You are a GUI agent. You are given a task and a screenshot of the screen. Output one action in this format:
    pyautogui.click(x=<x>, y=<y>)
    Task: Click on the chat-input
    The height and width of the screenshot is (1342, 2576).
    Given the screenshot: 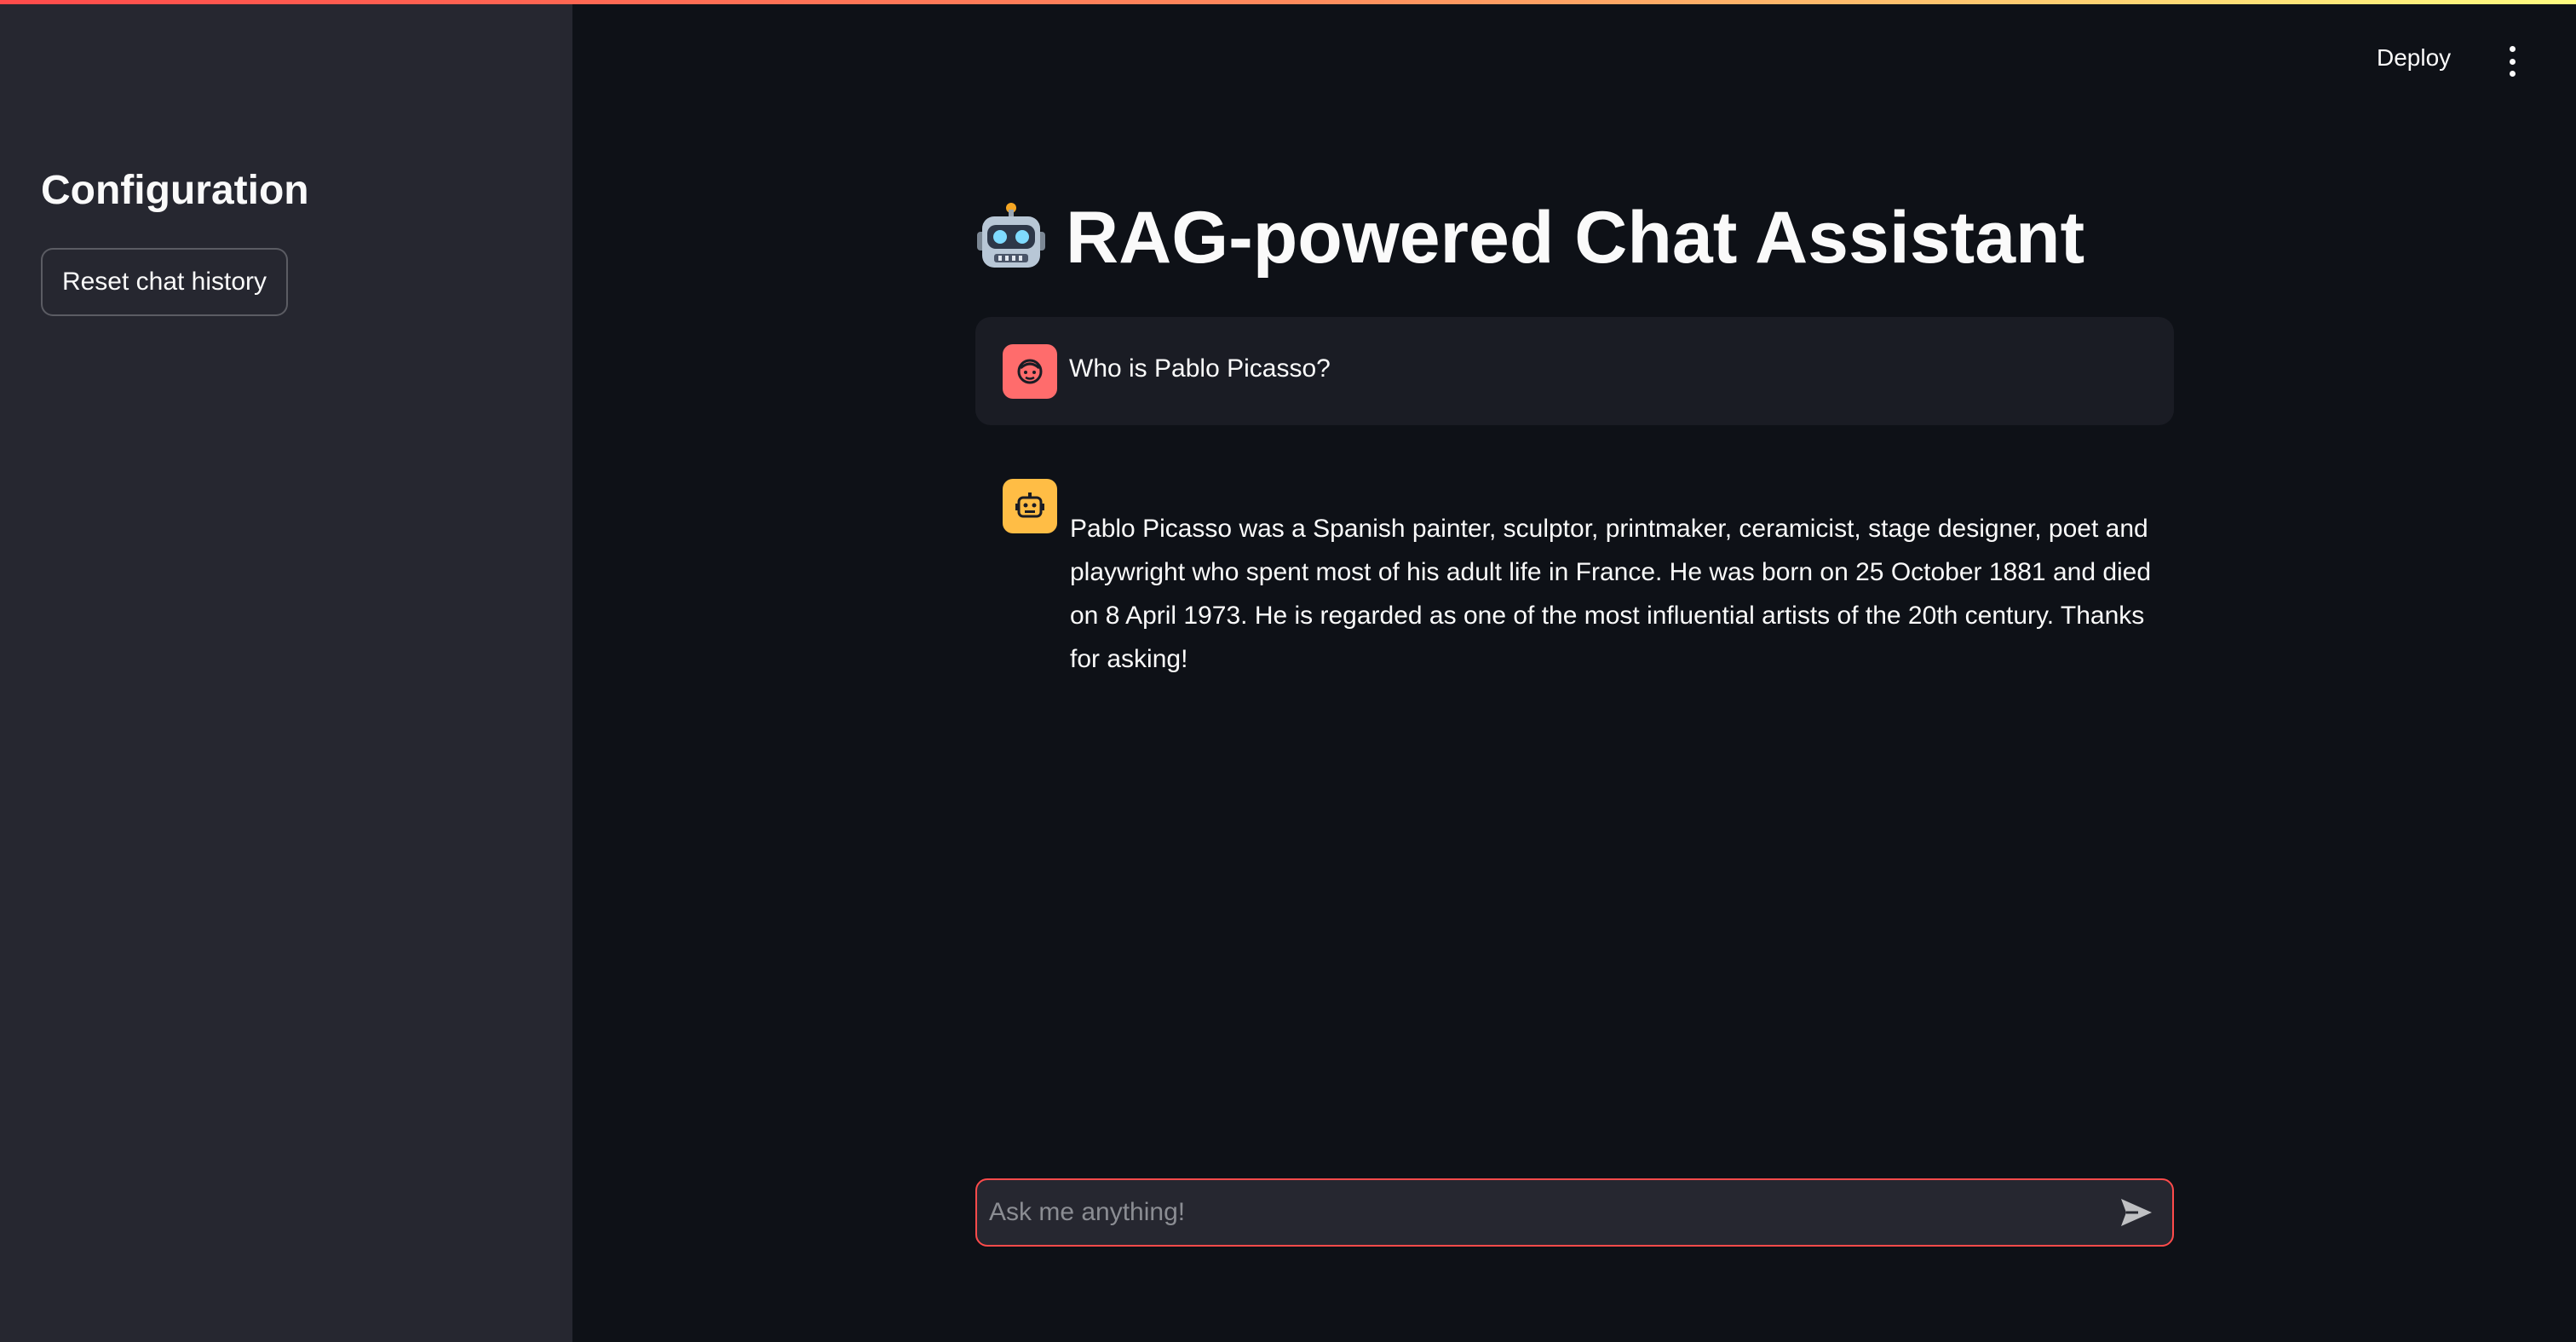 What is the action you would take?
    pyautogui.click(x=1542, y=1212)
    